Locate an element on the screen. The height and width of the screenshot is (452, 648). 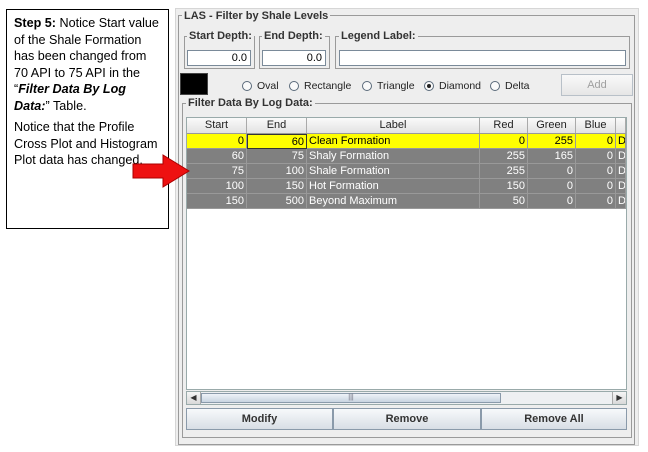
radio-diamond: Diamond is located at coordinates (452, 86).